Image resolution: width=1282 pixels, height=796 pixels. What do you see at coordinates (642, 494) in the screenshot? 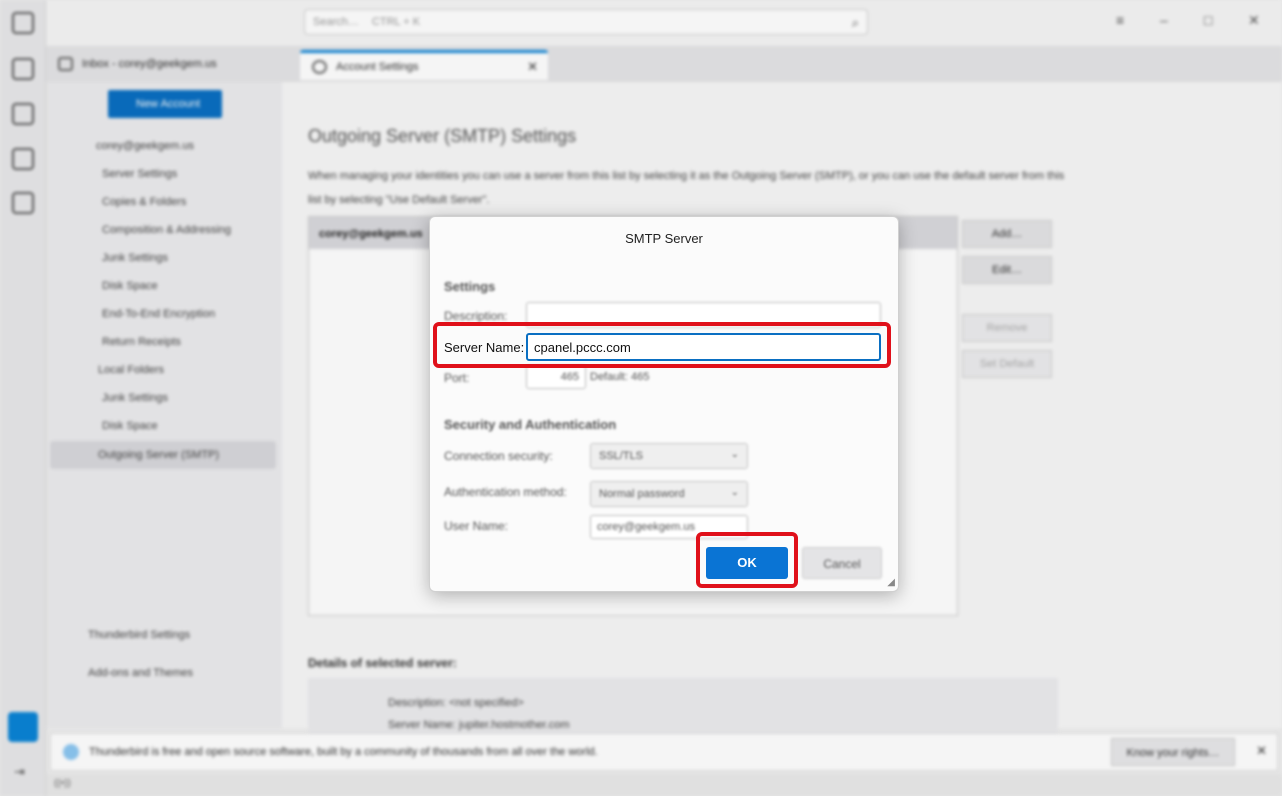
I see `auth-method-value: Normal password` at bounding box center [642, 494].